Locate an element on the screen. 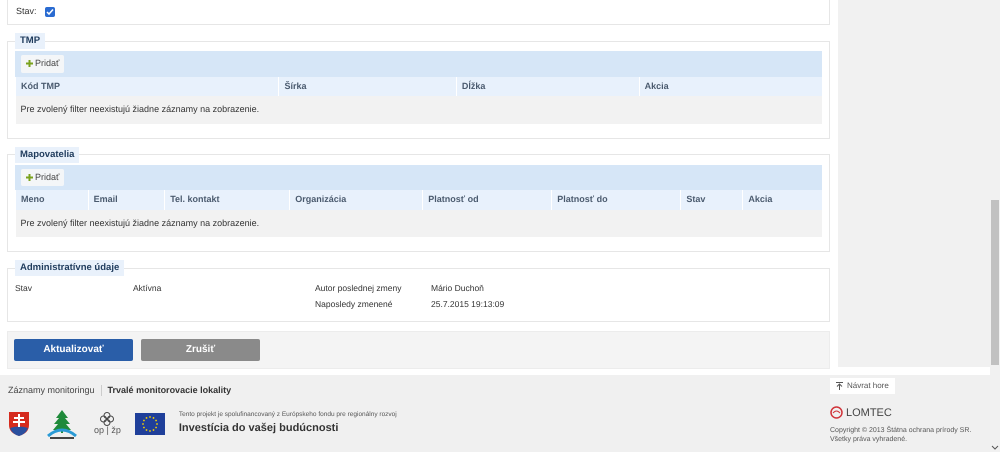  section-title: Mapovatelia is located at coordinates (47, 154).